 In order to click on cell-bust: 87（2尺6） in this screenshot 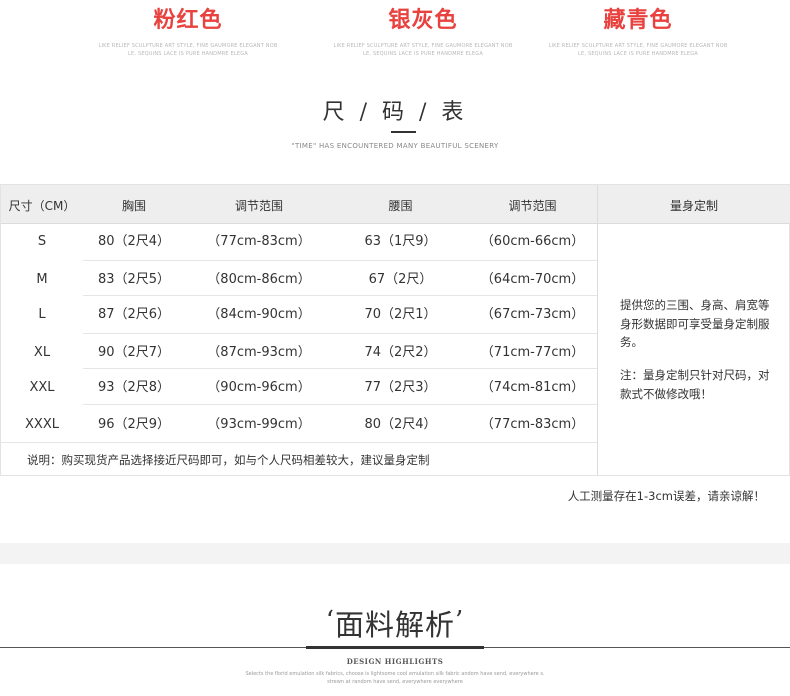, I will do `click(134, 314)`.